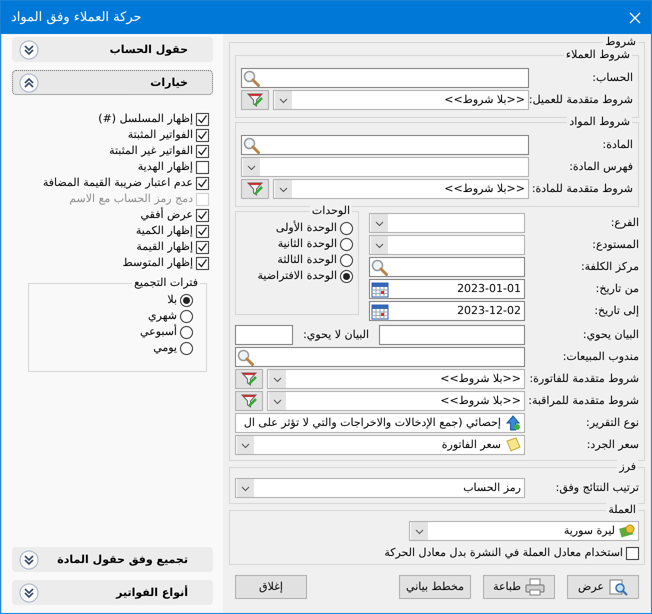  I want to click on action-button: طباعة, so click(519, 587).